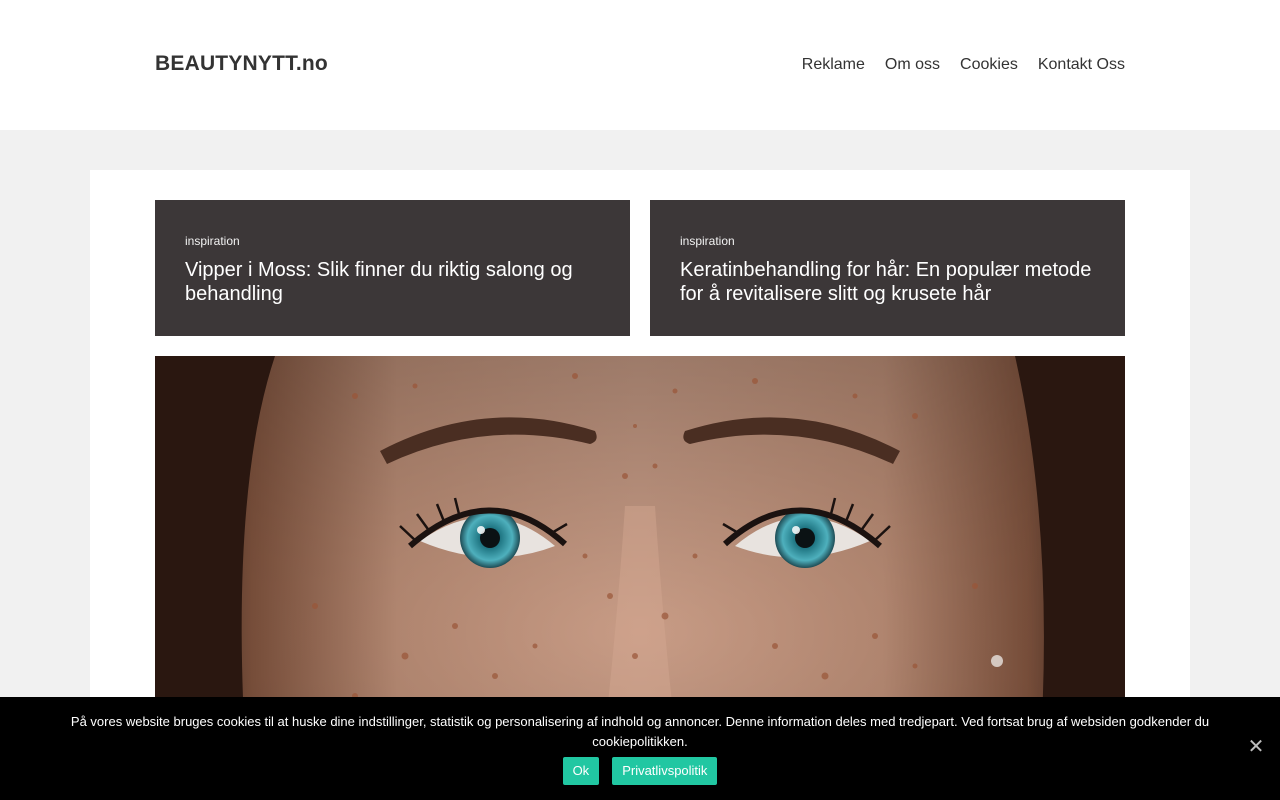 This screenshot has width=1280, height=800. I want to click on nav-item-om-oss: Om oss, so click(912, 65).